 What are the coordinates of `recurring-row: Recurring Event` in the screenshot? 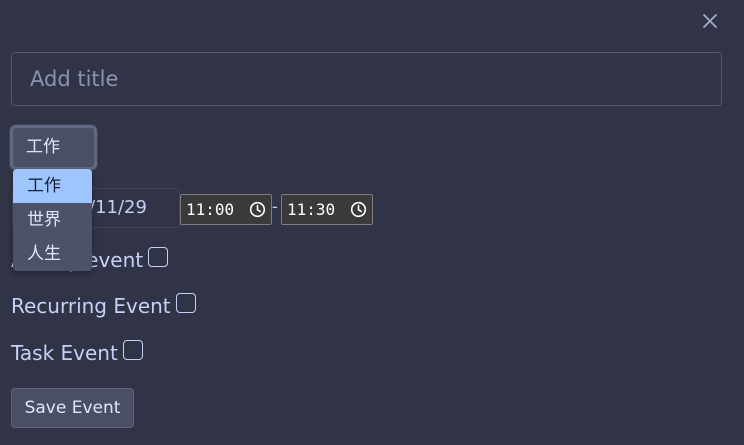 It's located at (103, 305).